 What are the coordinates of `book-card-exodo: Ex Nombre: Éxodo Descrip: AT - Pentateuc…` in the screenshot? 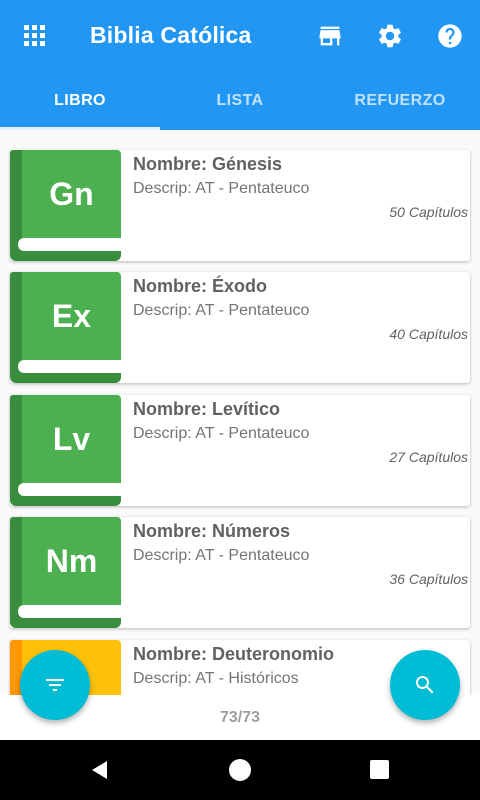 It's located at (240, 327).